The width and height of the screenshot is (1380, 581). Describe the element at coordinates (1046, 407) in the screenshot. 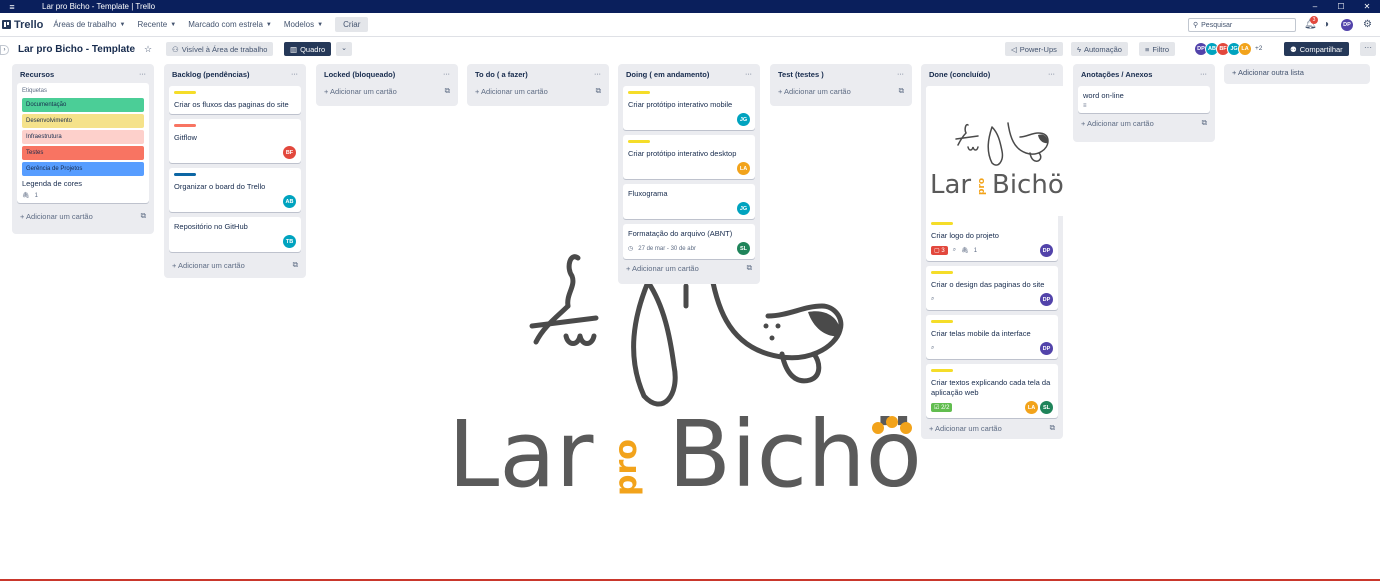

I see `member-avatar: SL` at that location.